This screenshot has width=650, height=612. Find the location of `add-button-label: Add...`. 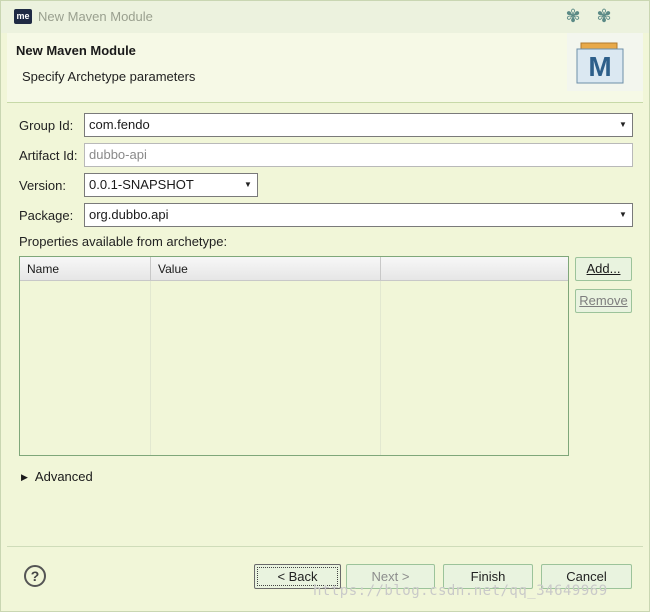

add-button-label: Add... is located at coordinates (603, 268).